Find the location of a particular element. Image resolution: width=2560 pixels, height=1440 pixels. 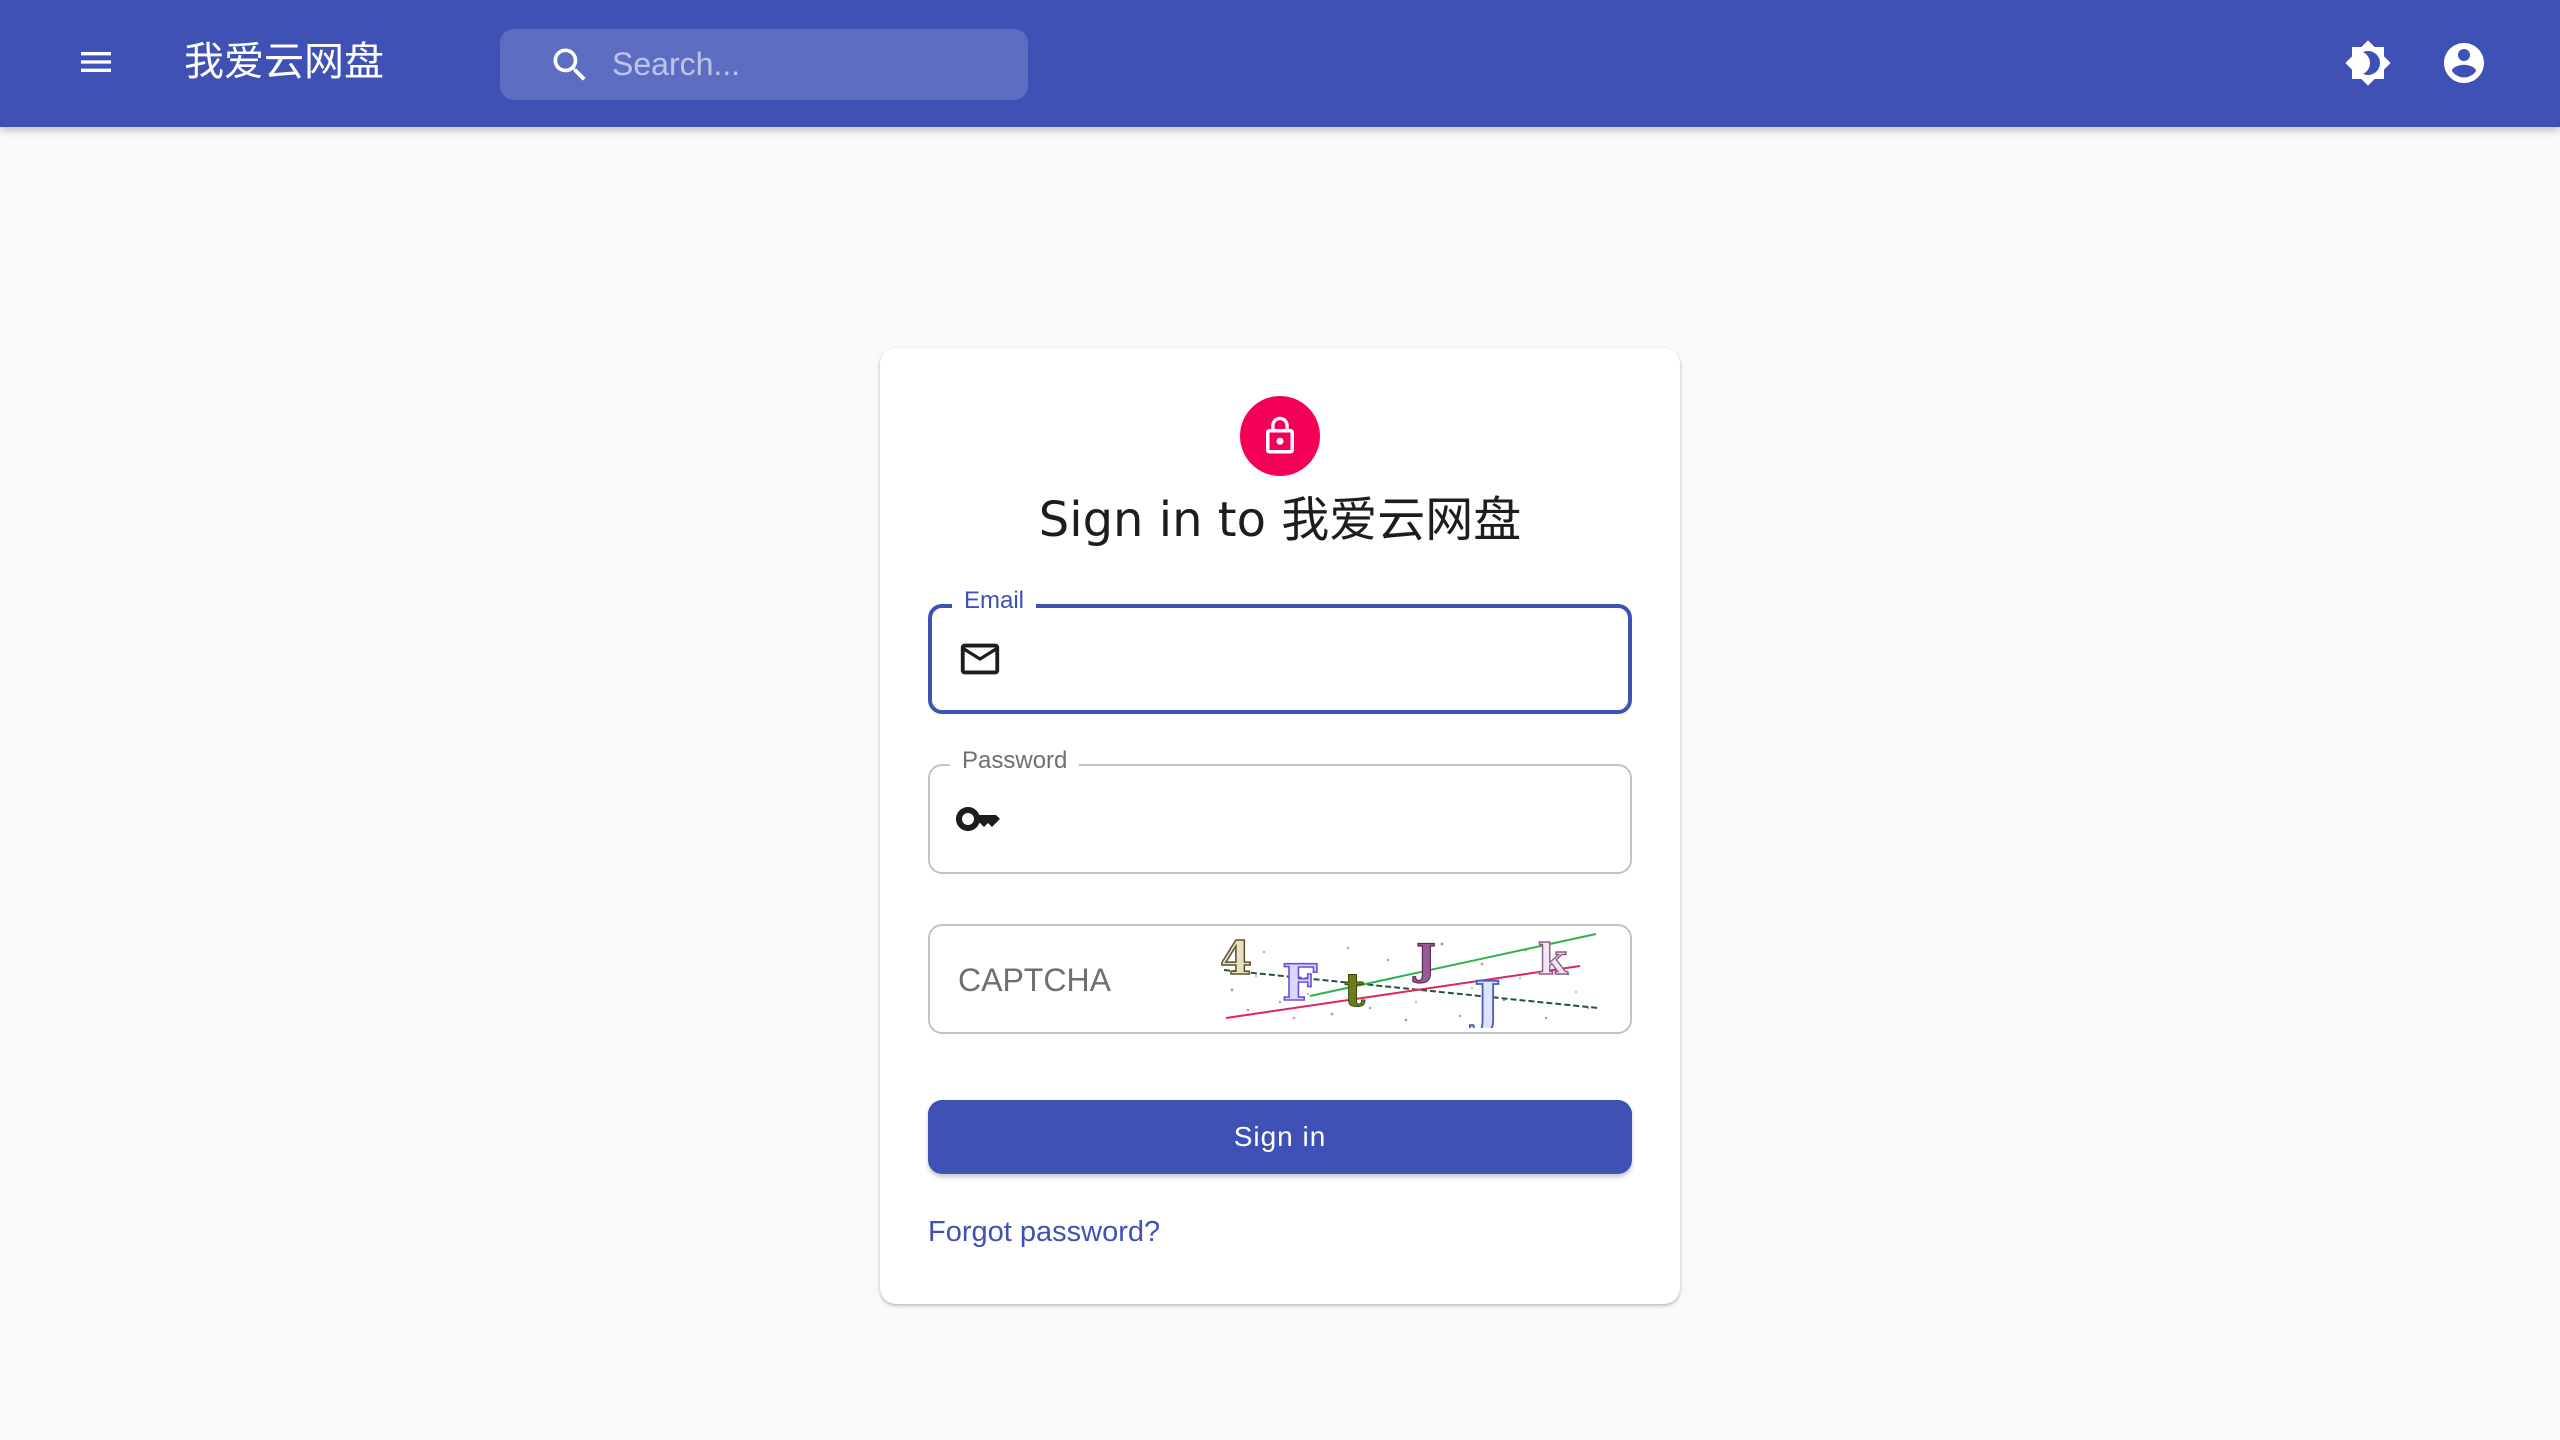

search-icon is located at coordinates (570, 65).